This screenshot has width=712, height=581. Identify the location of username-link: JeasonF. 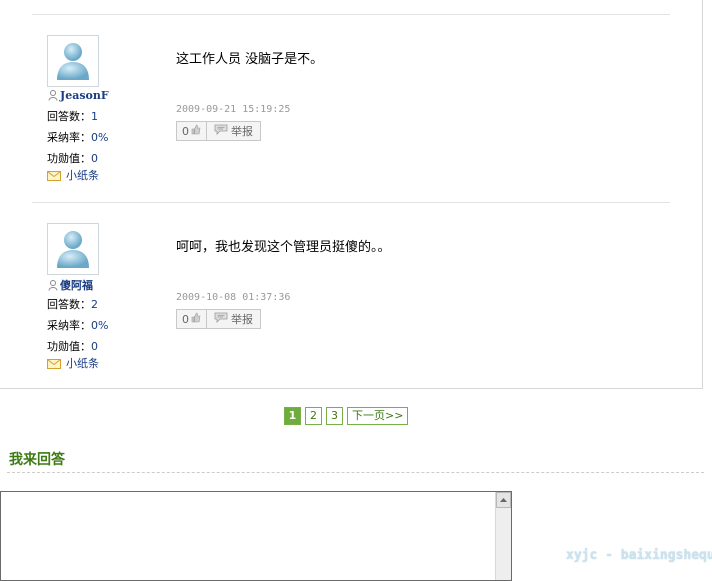
(78, 96).